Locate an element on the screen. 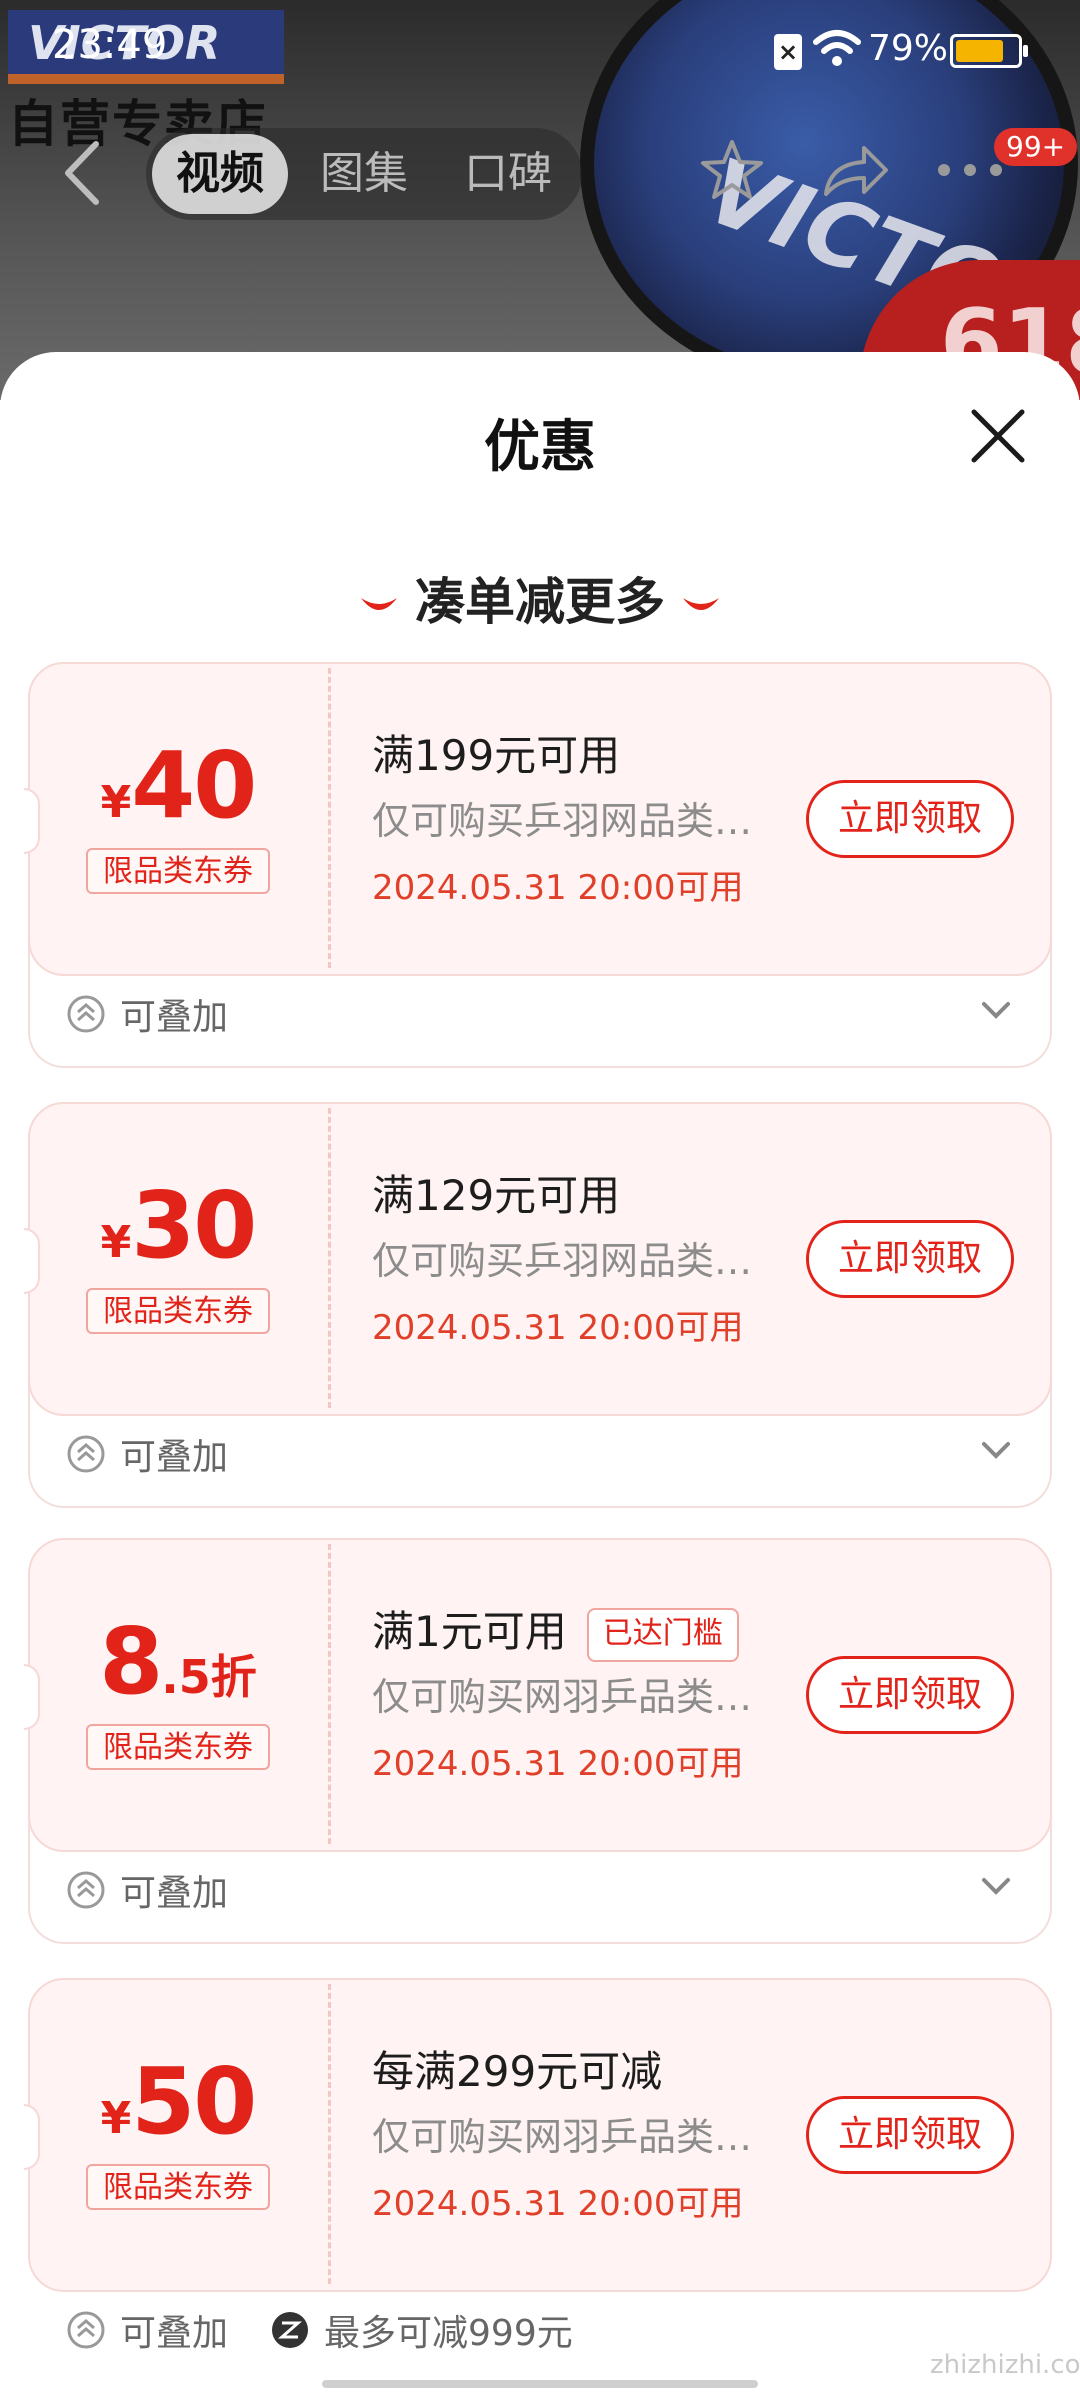 The height and width of the screenshot is (2400, 1080). share-icon is located at coordinates (855, 170).